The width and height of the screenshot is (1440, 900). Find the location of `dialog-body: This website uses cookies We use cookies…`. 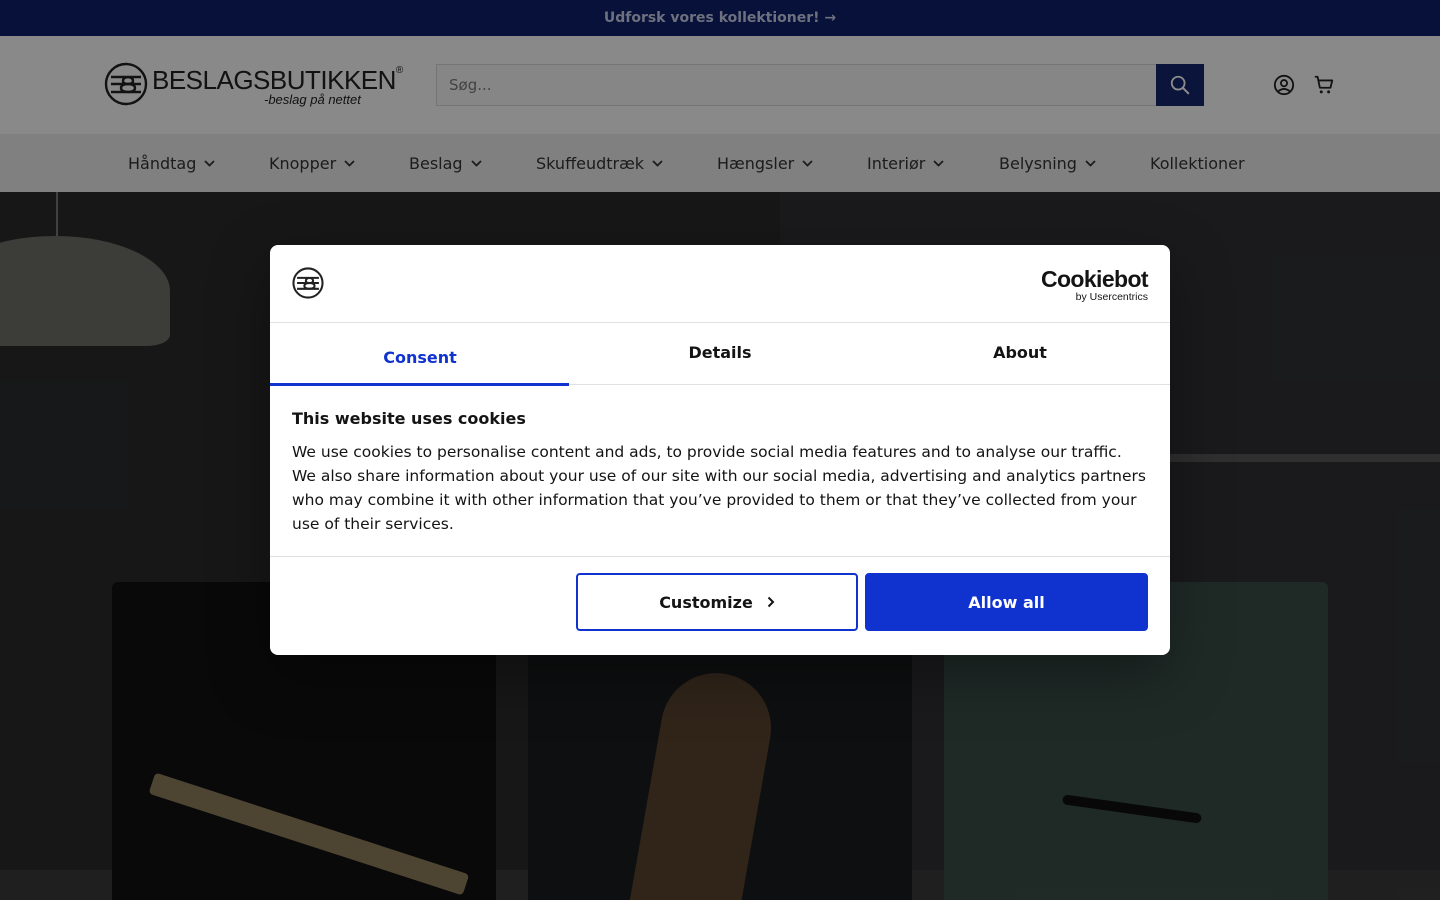

dialog-body: This website uses cookies We use cookies… is located at coordinates (720, 472).